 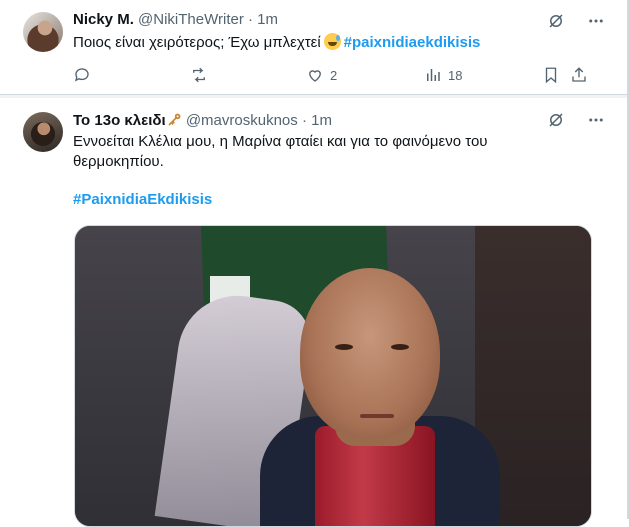 I want to click on bookmark-icon, so click(x=551, y=75).